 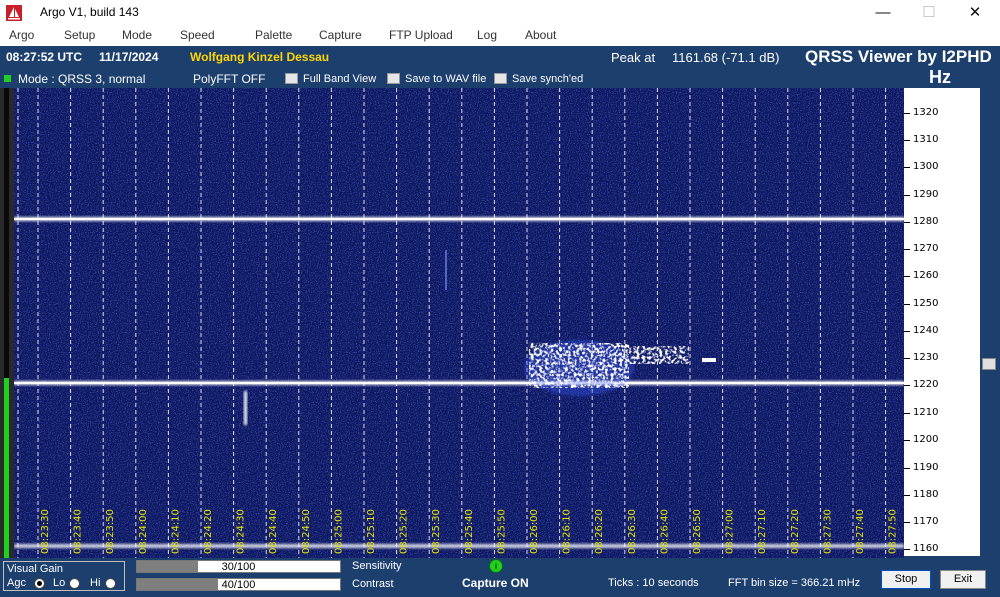 What do you see at coordinates (926, 412) in the screenshot?
I see `freq-label: 1210` at bounding box center [926, 412].